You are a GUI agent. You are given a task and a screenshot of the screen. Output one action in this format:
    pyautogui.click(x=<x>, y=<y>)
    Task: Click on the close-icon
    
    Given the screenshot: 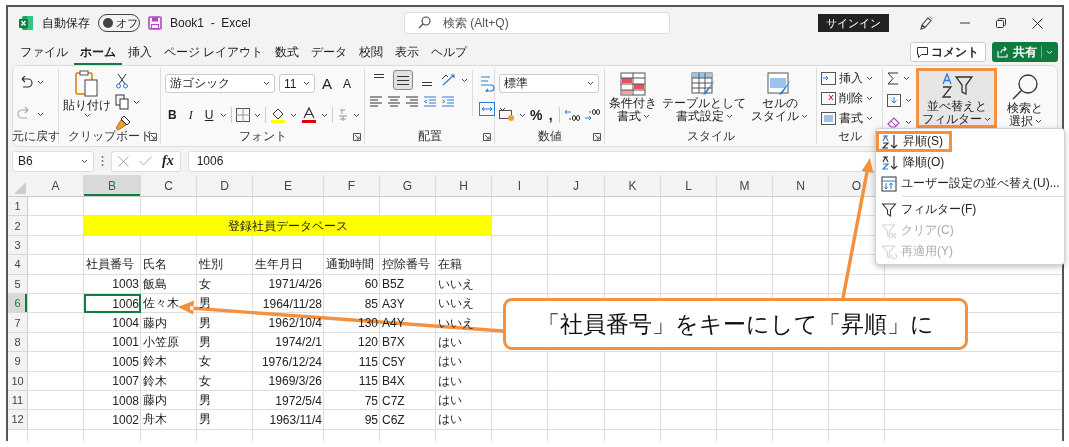 What is the action you would take?
    pyautogui.click(x=1037, y=23)
    